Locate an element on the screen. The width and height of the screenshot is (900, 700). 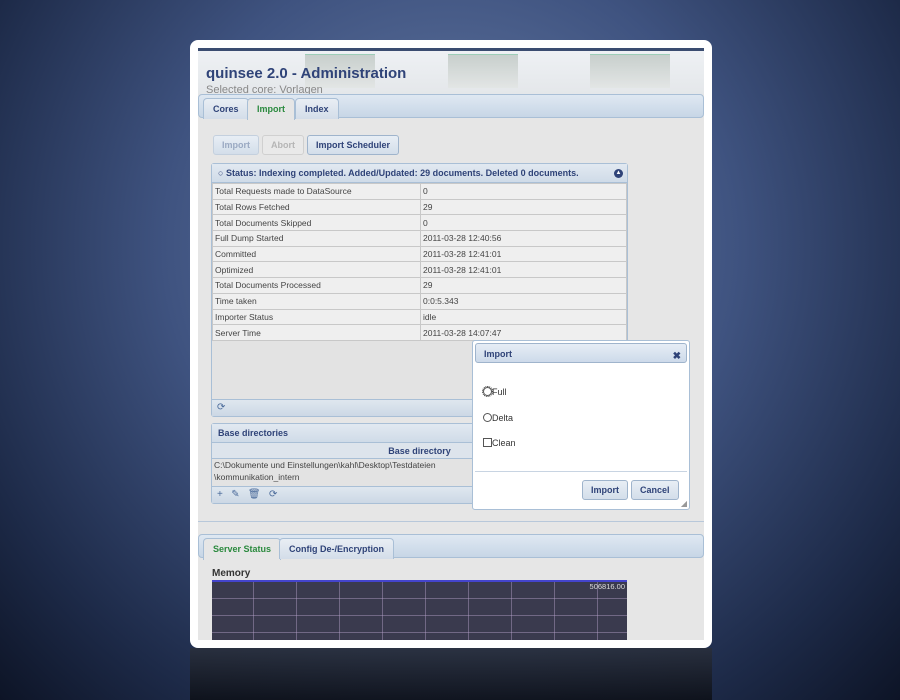
tab-server-status: Server Status is located at coordinates (242, 549).